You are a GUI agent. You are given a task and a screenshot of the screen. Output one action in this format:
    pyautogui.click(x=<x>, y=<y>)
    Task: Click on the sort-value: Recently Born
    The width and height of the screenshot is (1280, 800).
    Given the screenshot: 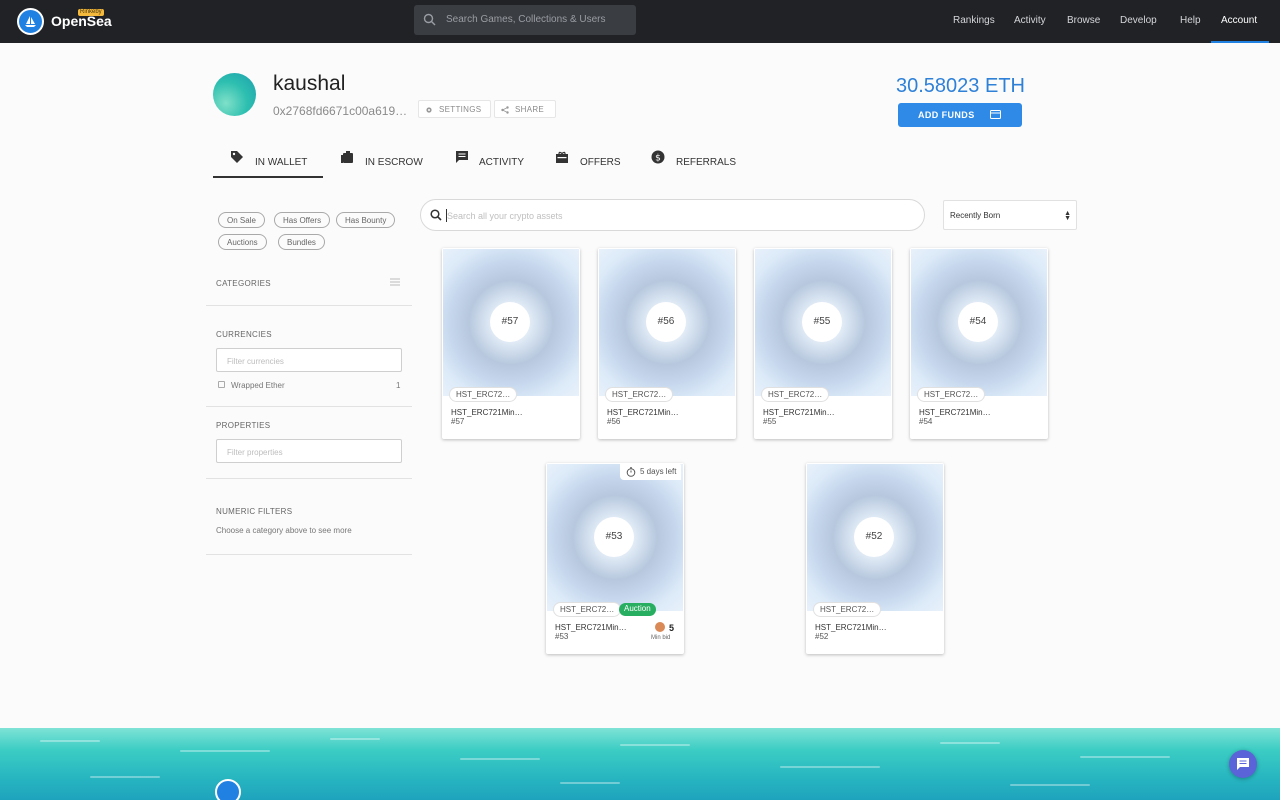 What is the action you would take?
    pyautogui.click(x=975, y=215)
    